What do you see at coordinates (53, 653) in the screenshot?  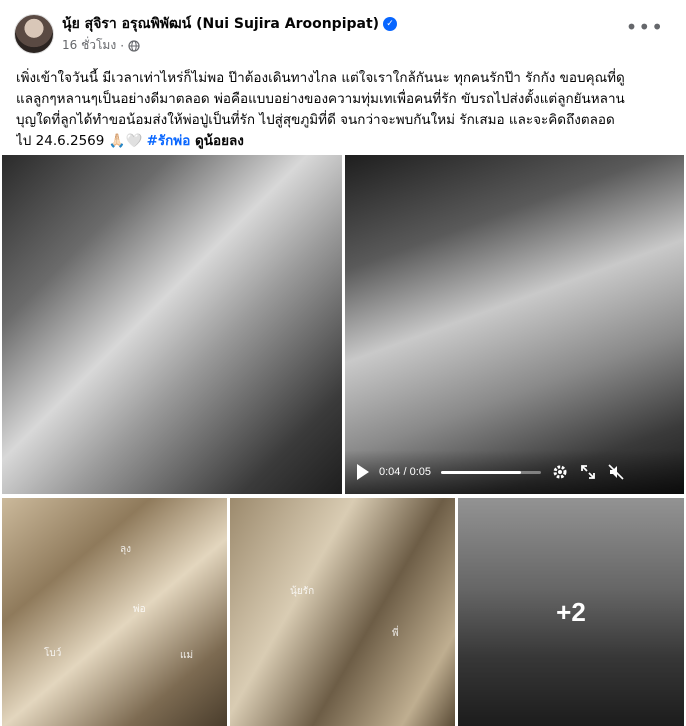 I see `photo-label: โบว์` at bounding box center [53, 653].